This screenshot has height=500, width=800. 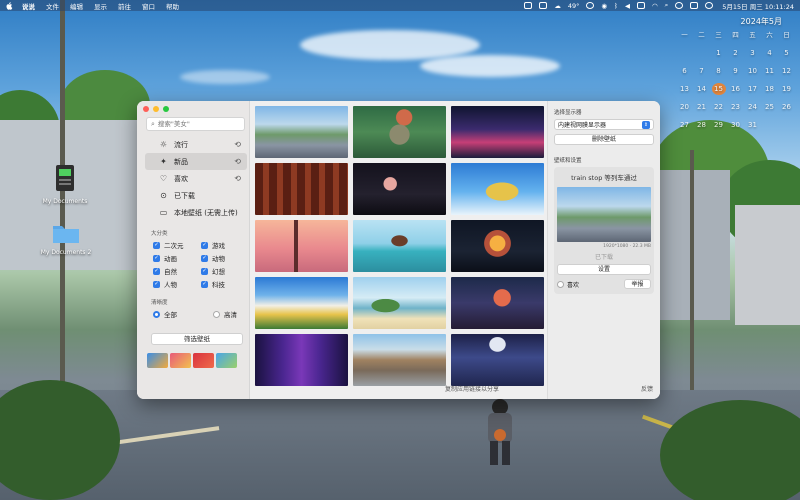 I want to click on category-checkbox: ✓ 动画, so click(x=177, y=258).